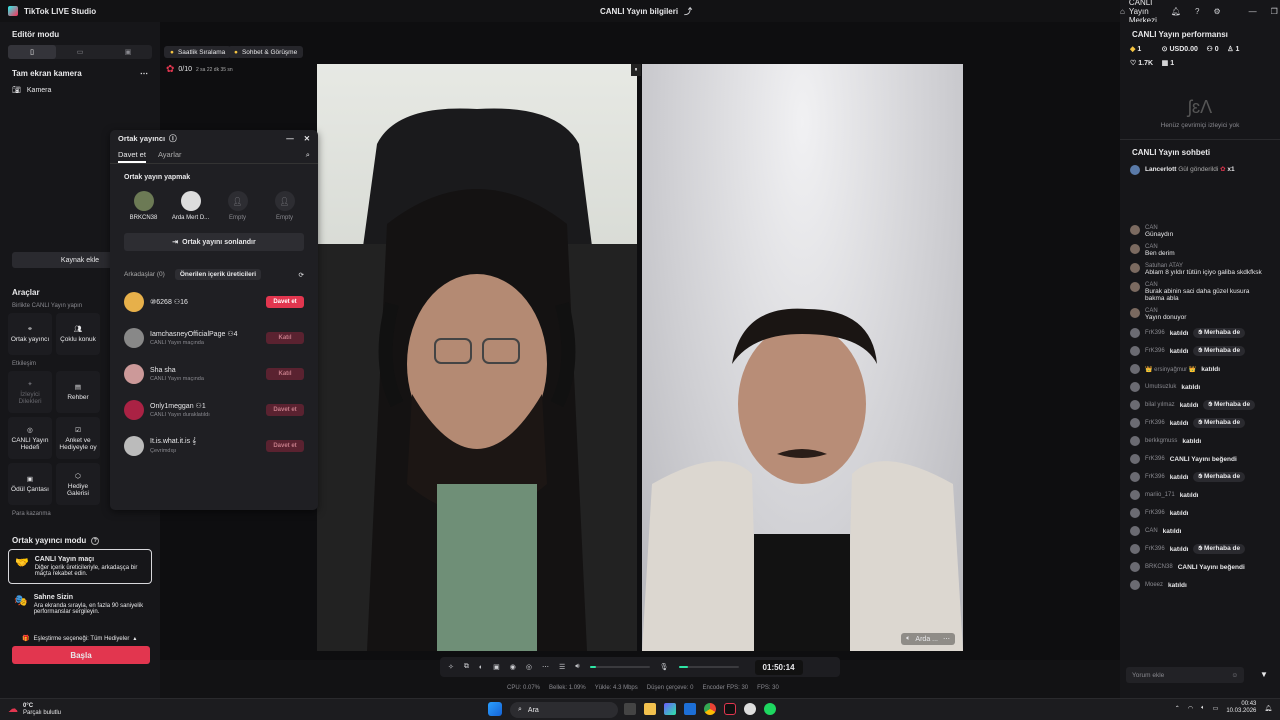 The height and width of the screenshot is (720, 1280). What do you see at coordinates (1264, 674) in the screenshot?
I see `filter-icon: ▼` at bounding box center [1264, 674].